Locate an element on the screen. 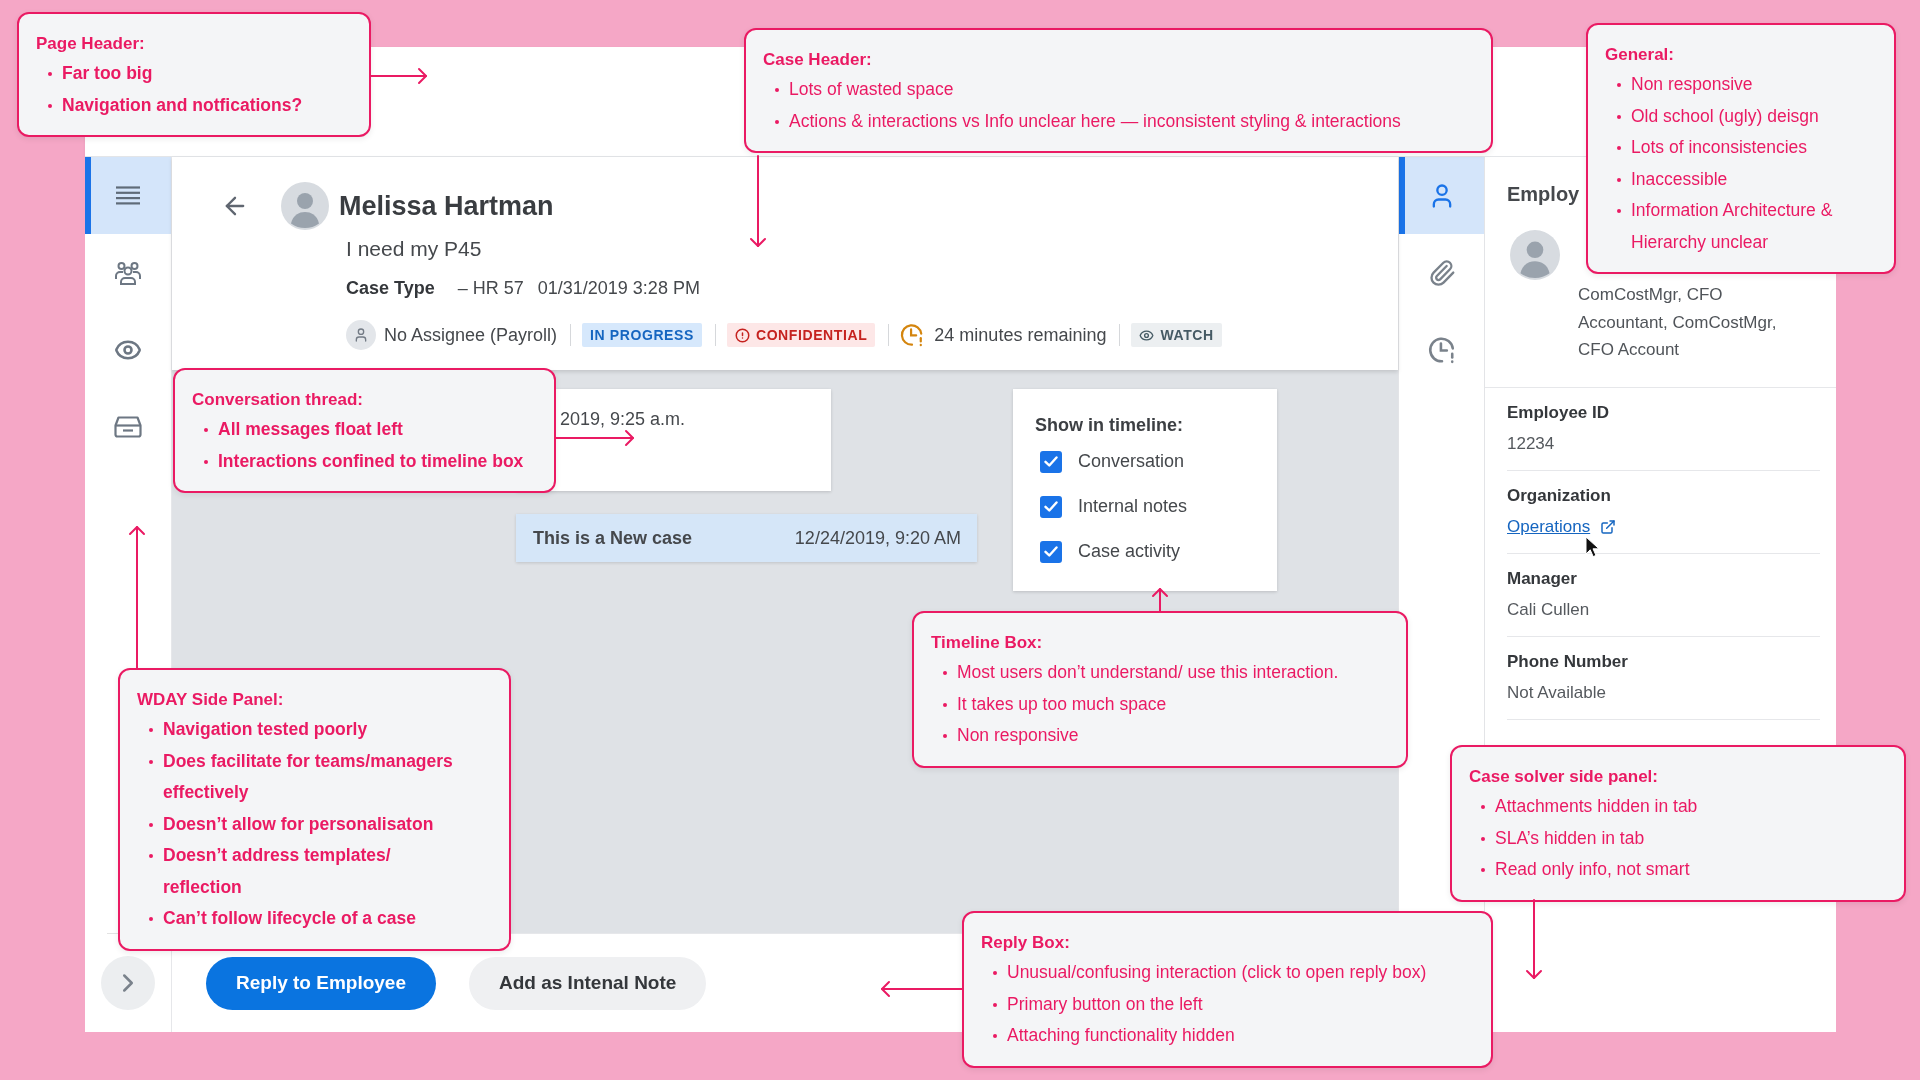 The width and height of the screenshot is (1920, 1080). option-label: Case activity is located at coordinates (1129, 551).